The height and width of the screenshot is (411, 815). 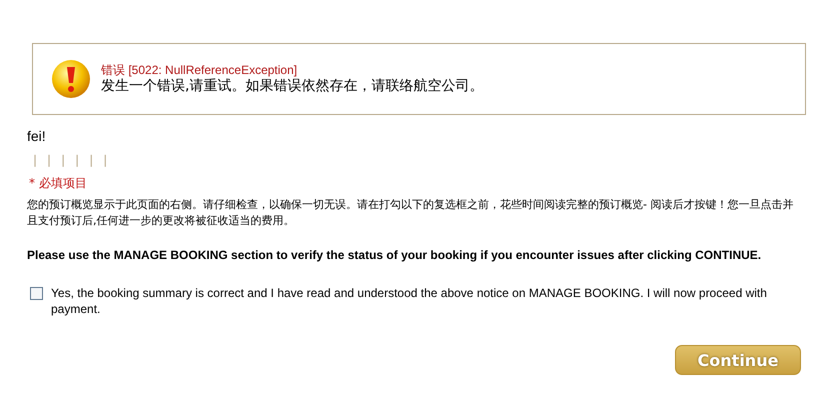 What do you see at coordinates (394, 255) in the screenshot?
I see `warning-text: Please use the MANAGE BOOKING section to verify the status of your booking if you encounter issues after clicking CONTINUE.` at bounding box center [394, 255].